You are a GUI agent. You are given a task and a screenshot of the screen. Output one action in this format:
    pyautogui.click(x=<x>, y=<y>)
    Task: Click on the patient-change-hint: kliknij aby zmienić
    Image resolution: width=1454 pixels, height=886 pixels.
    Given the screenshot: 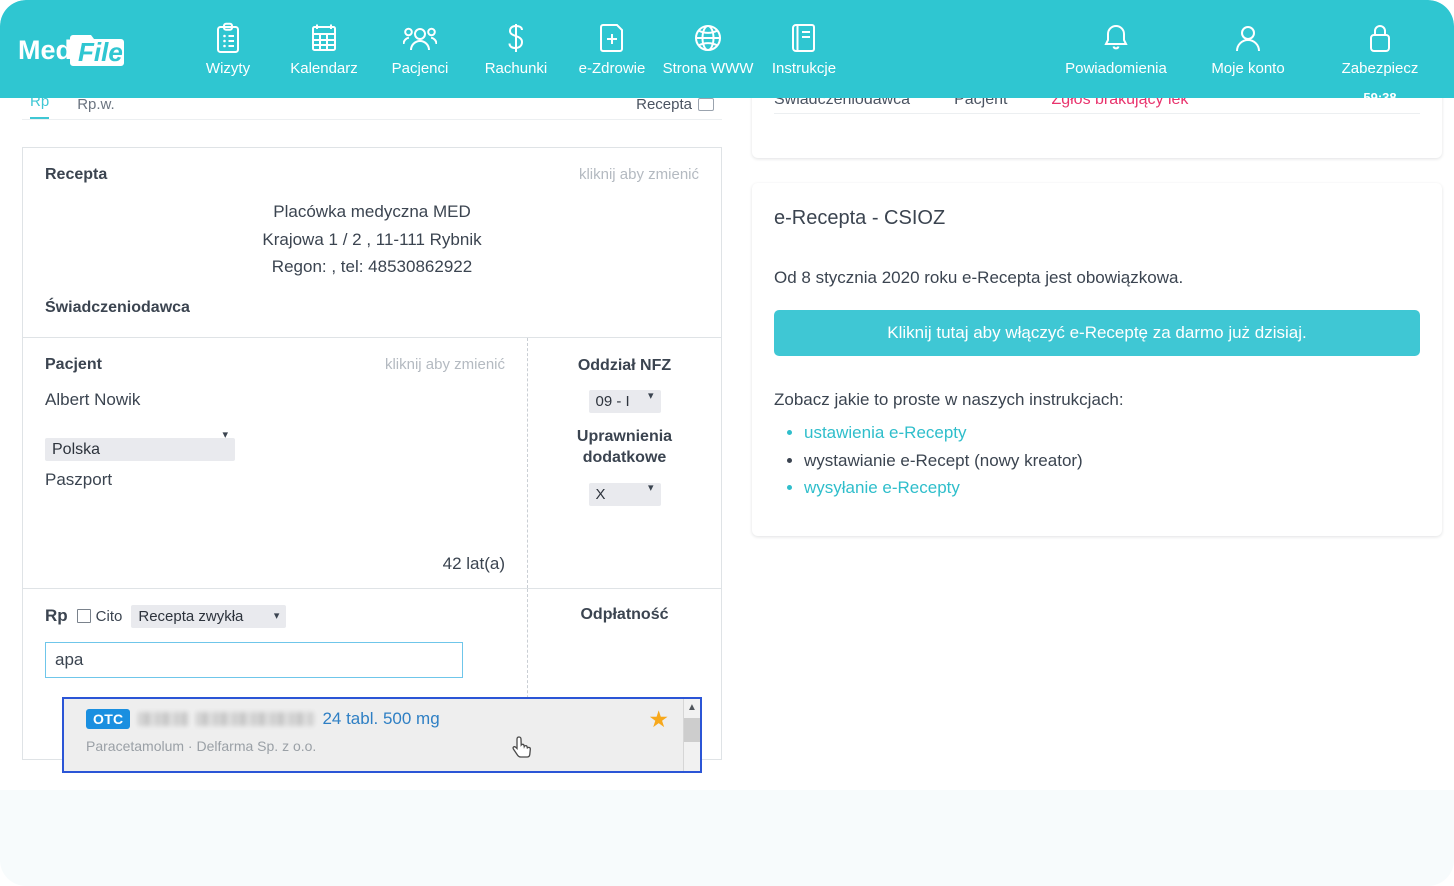 What is the action you would take?
    pyautogui.click(x=445, y=364)
    